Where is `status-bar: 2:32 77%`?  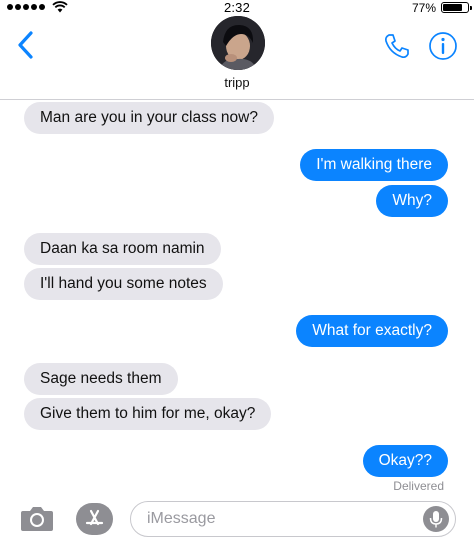
status-bar: 2:32 77% is located at coordinates (237, 8).